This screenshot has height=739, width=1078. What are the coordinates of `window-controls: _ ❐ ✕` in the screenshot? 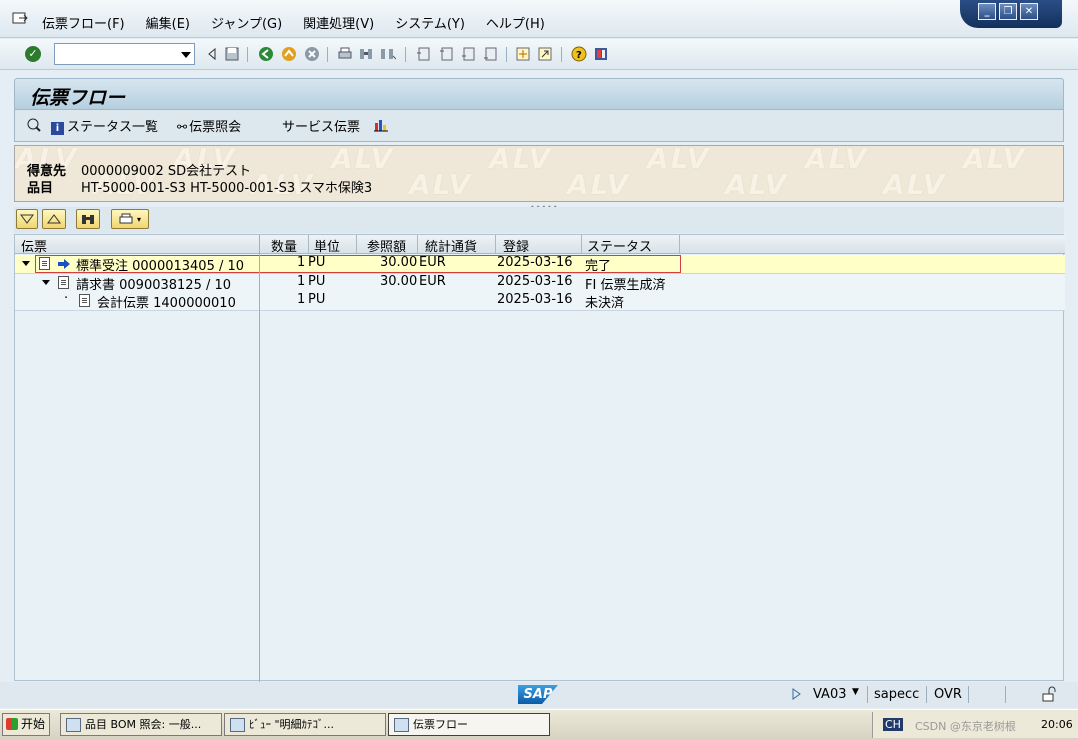 It's located at (1011, 14).